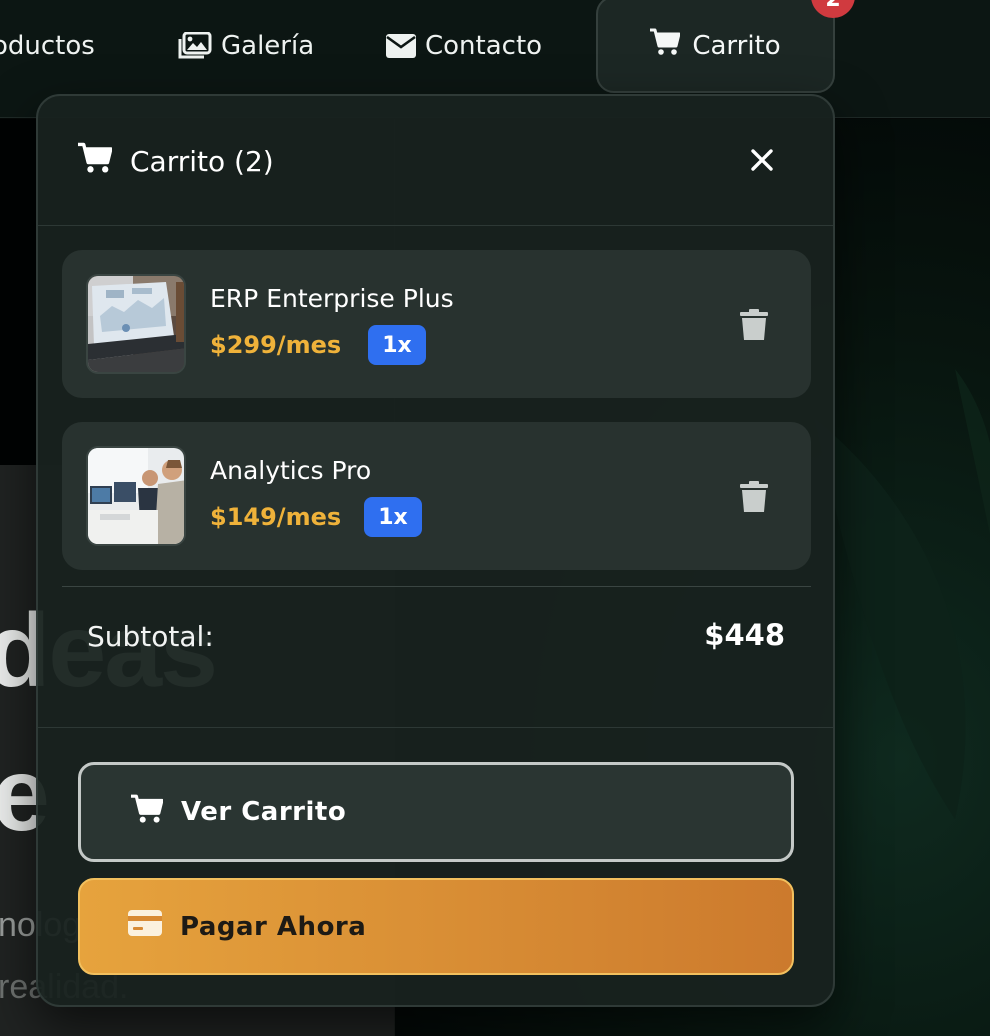 This screenshot has height=1036, width=990. I want to click on nav-cart-button: Carrito, so click(715, 46).